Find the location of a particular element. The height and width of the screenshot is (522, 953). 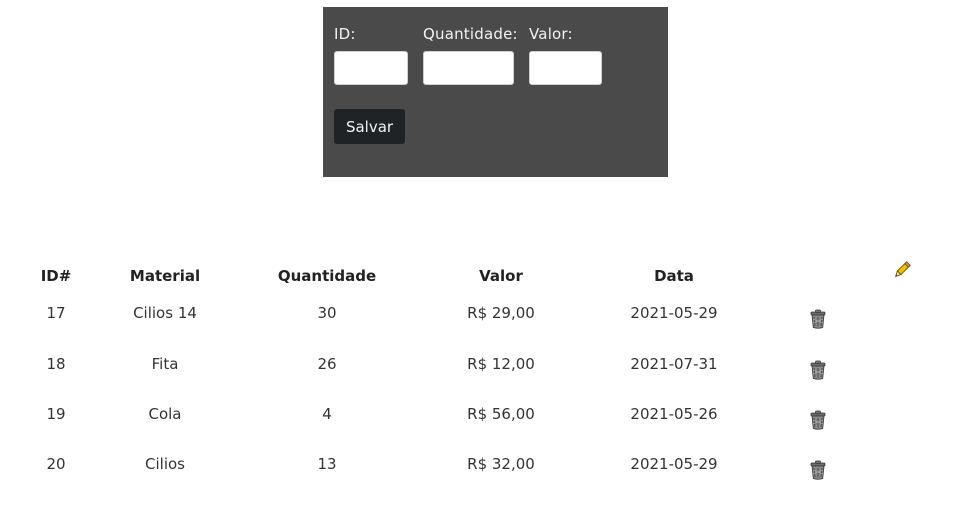

quantidade-input is located at coordinates (468, 68).